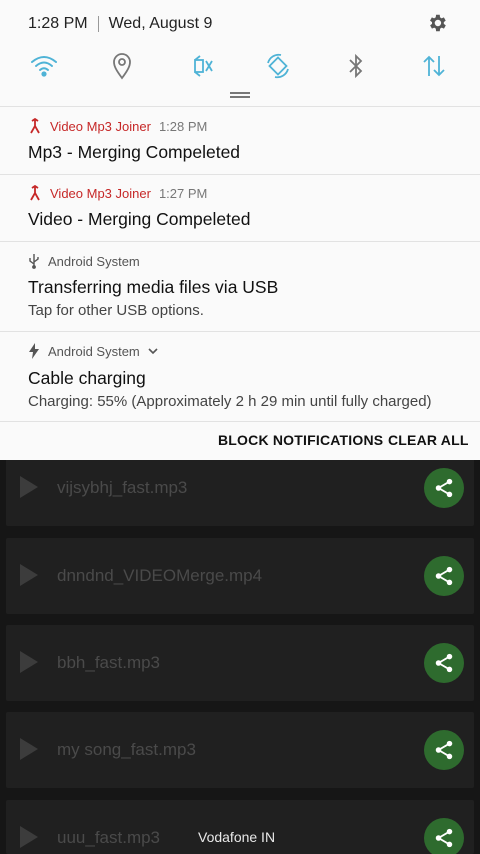  Describe the element at coordinates (34, 351) in the screenshot. I see `charging-bolt-icon` at that location.